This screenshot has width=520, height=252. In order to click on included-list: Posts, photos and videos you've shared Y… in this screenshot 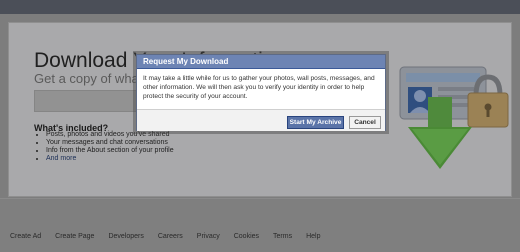, I will do `click(104, 147)`.